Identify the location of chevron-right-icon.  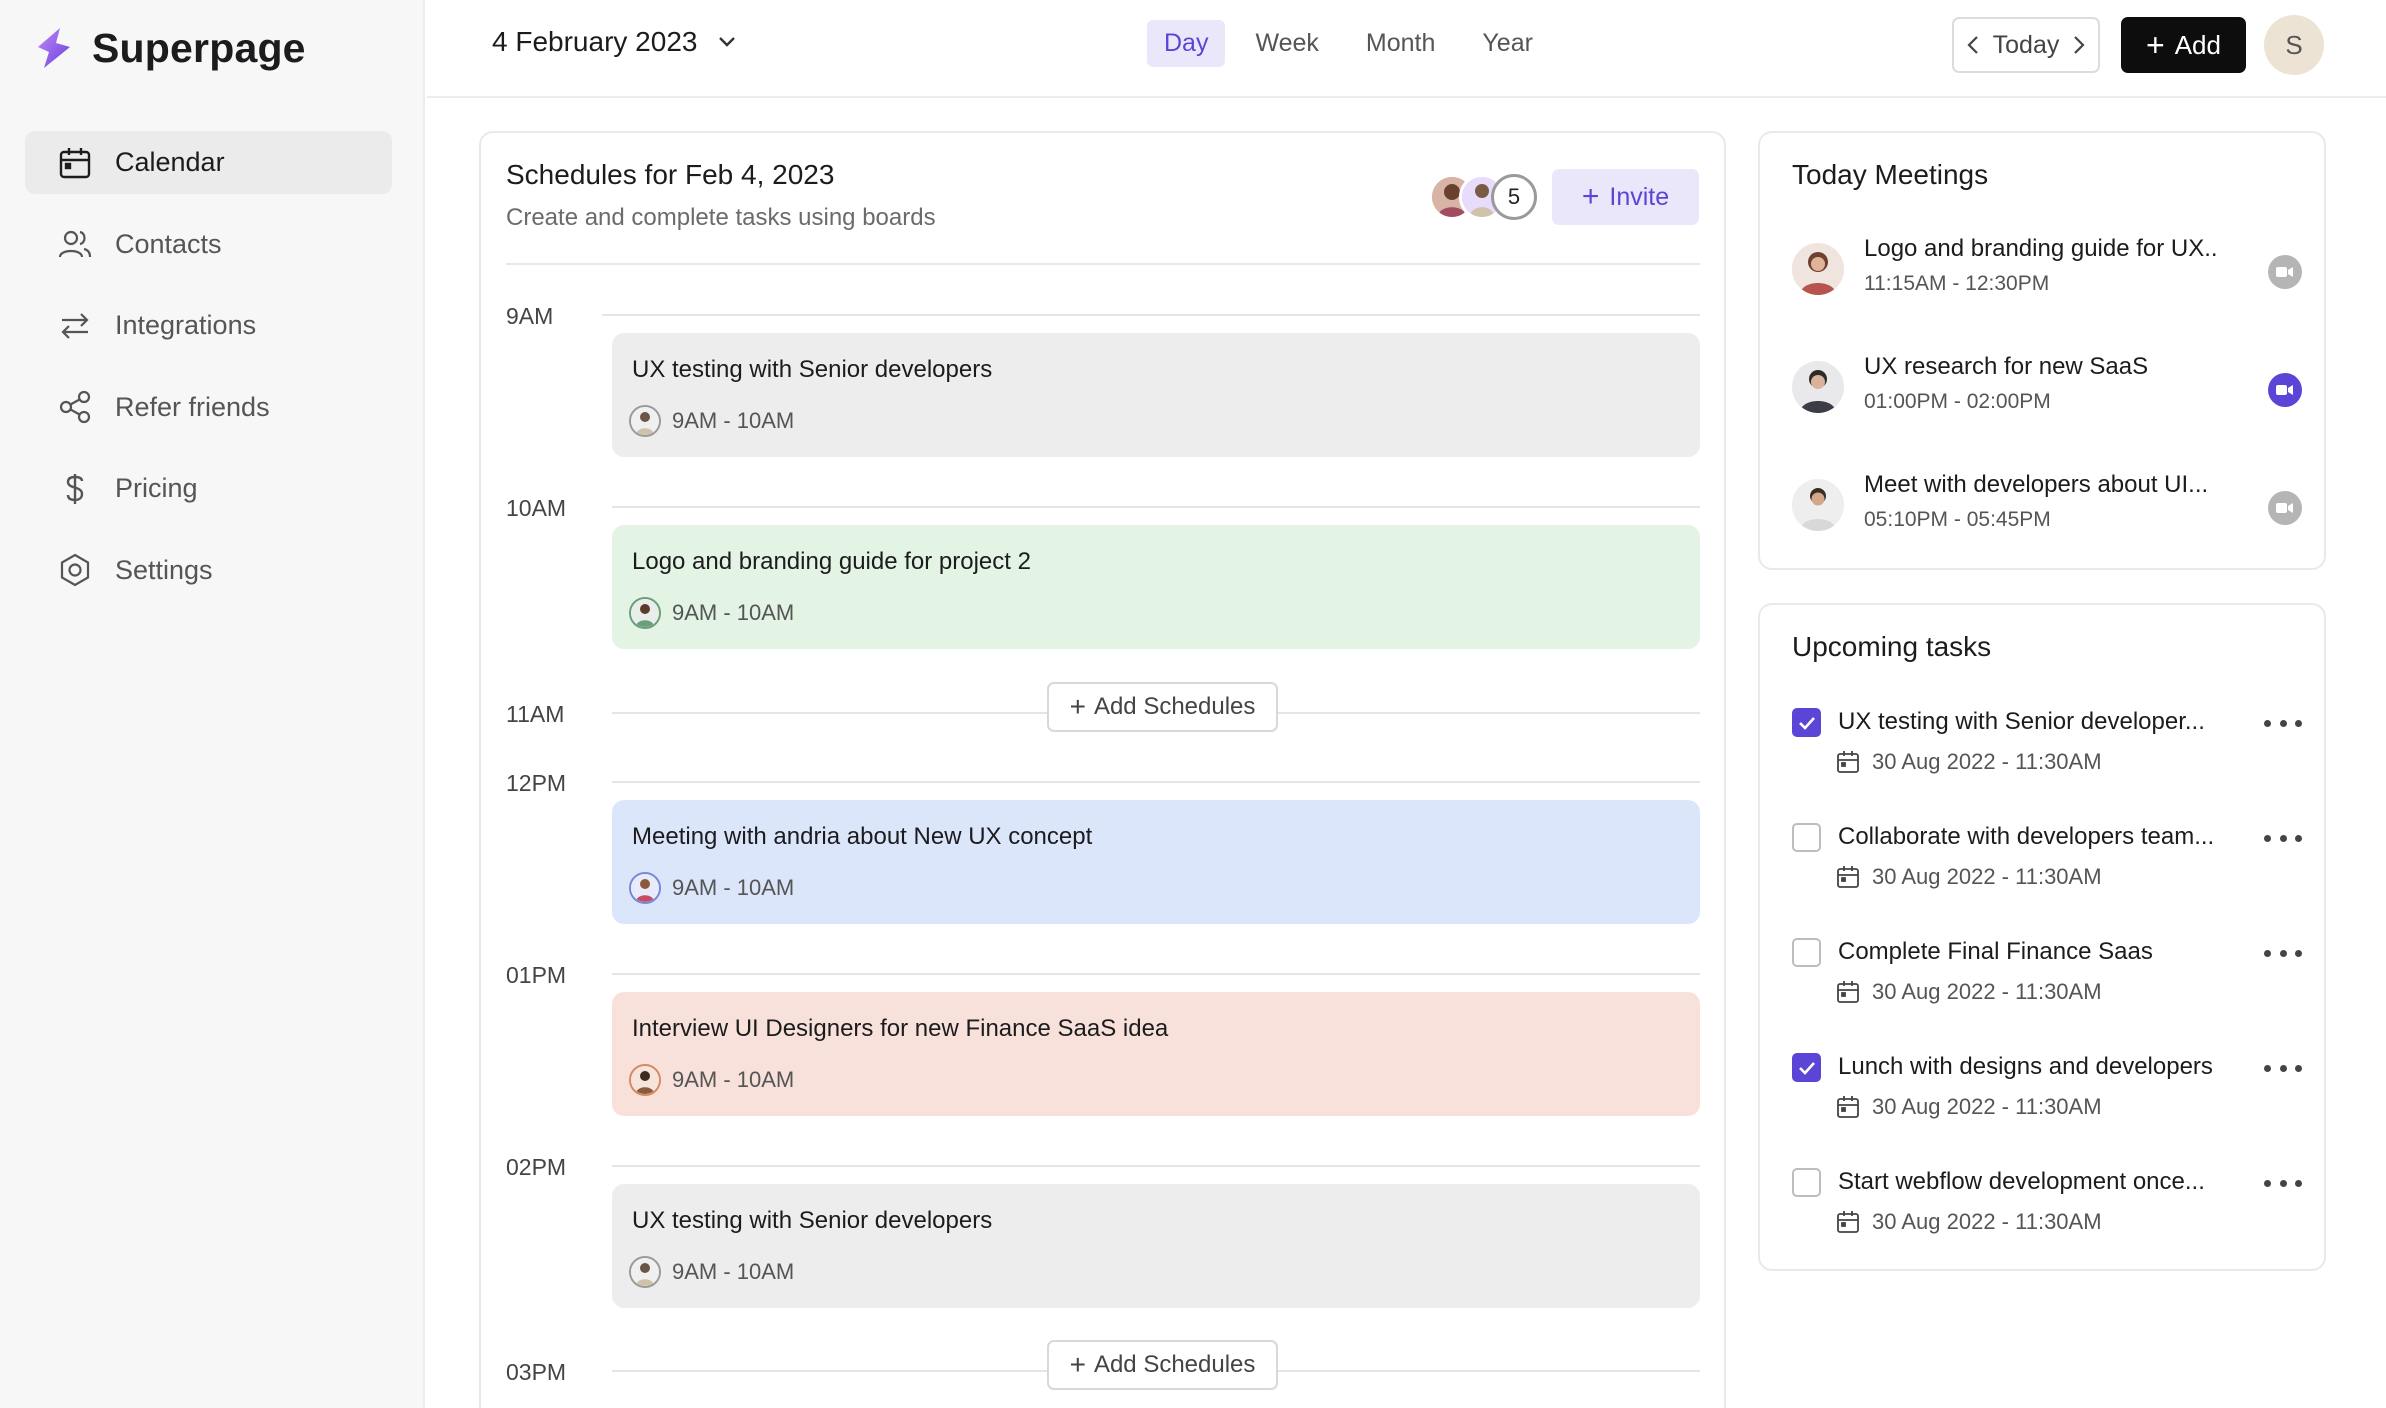
(2078, 45).